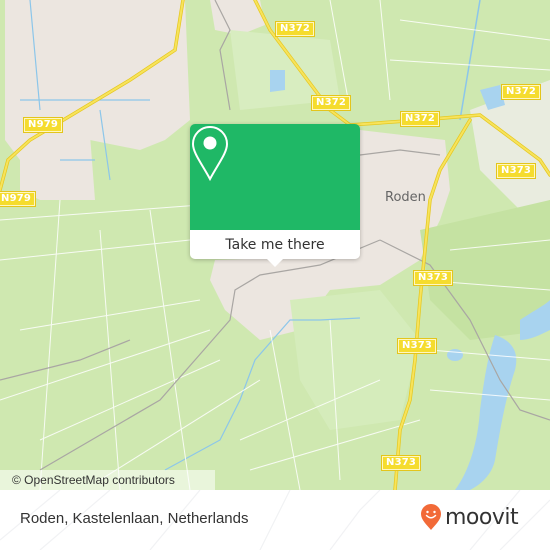  What do you see at coordinates (405, 197) in the screenshot?
I see `place-label-roden: Roden` at bounding box center [405, 197].